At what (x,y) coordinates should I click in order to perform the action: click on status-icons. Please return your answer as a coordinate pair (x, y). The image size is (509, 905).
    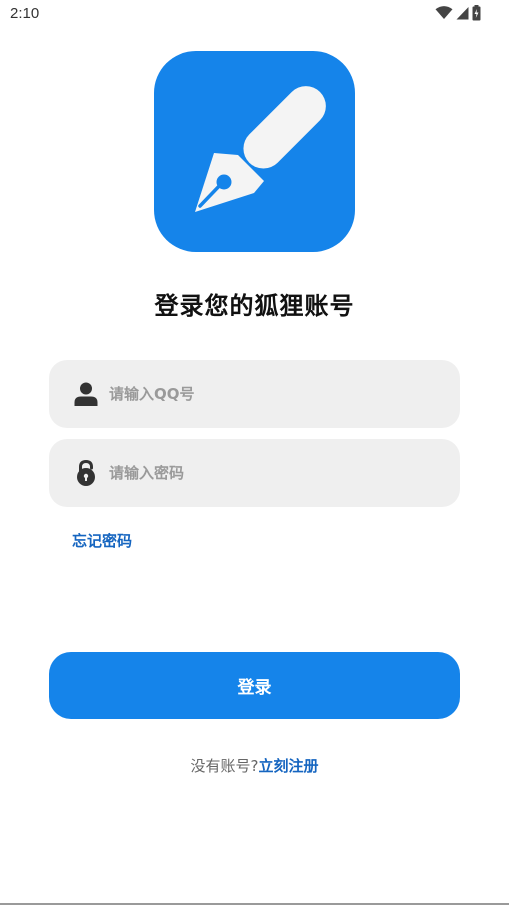
    Looking at the image, I should click on (458, 13).